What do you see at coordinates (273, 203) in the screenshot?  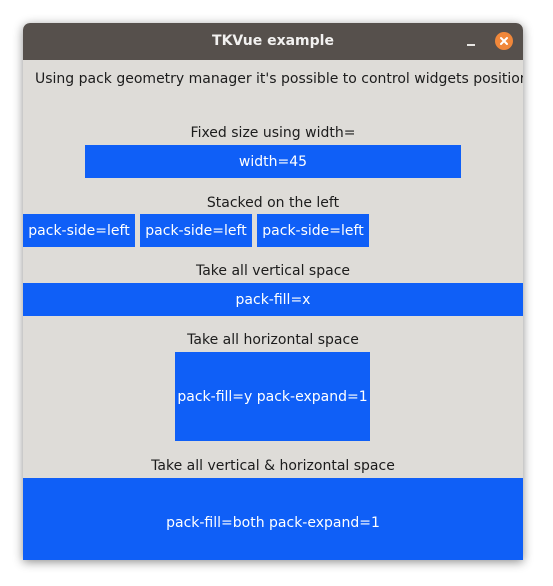 I see `stacked-left-label: Stacked on the left` at bounding box center [273, 203].